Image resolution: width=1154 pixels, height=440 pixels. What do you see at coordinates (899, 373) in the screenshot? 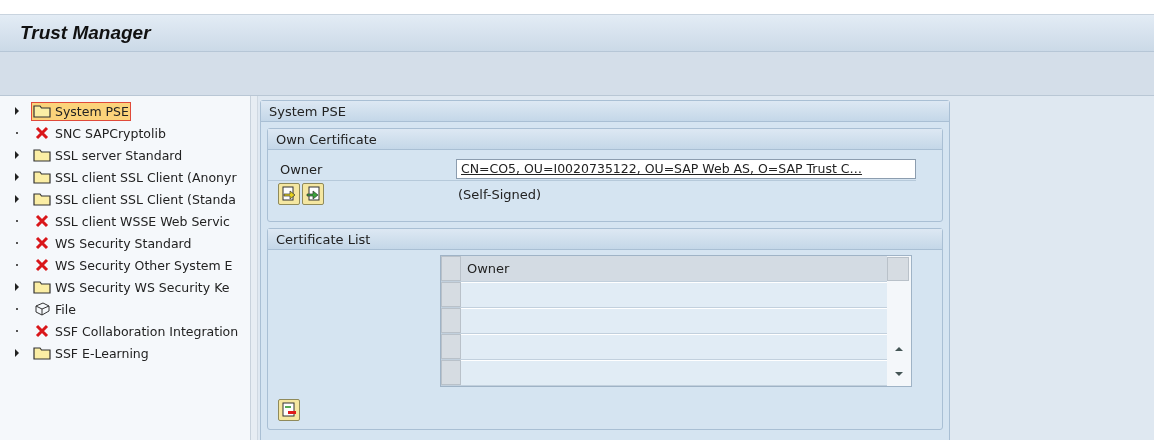
I see `scroll-down-icon` at bounding box center [899, 373].